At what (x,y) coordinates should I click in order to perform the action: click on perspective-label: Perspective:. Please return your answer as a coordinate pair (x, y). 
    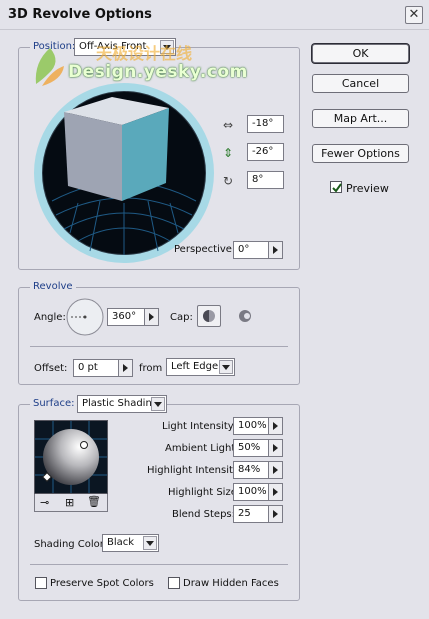
    Looking at the image, I should click on (205, 249).